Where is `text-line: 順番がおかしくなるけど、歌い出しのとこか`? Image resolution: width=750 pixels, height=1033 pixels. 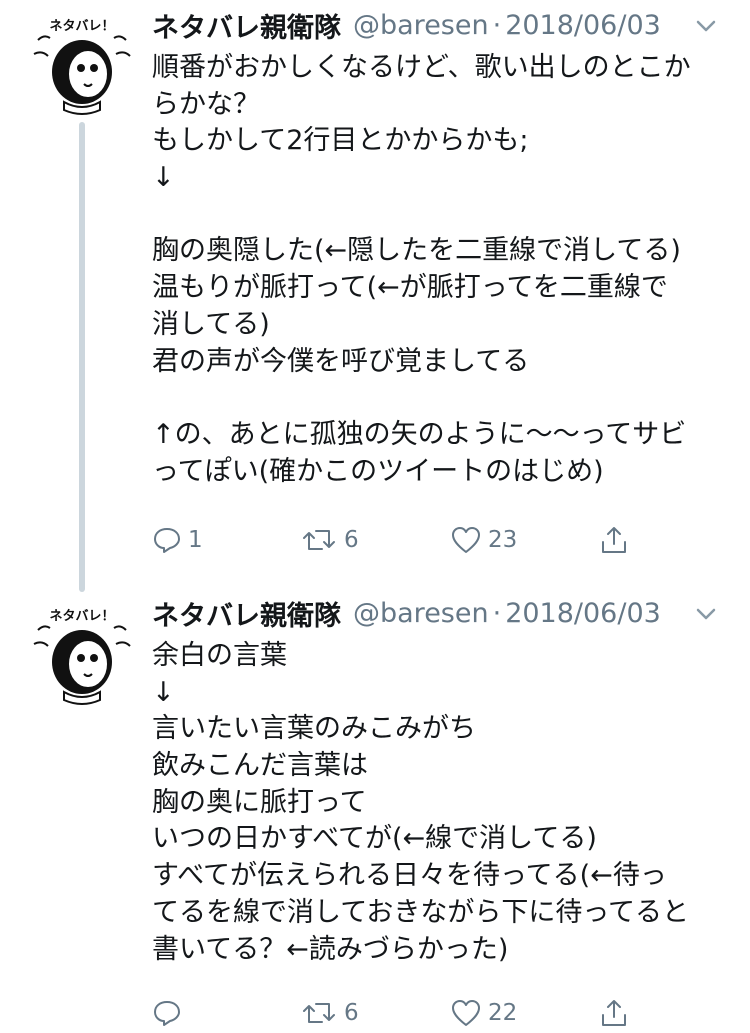
text-line: 順番がおかしくなるけど、歌い出しのとこか is located at coordinates (421, 67).